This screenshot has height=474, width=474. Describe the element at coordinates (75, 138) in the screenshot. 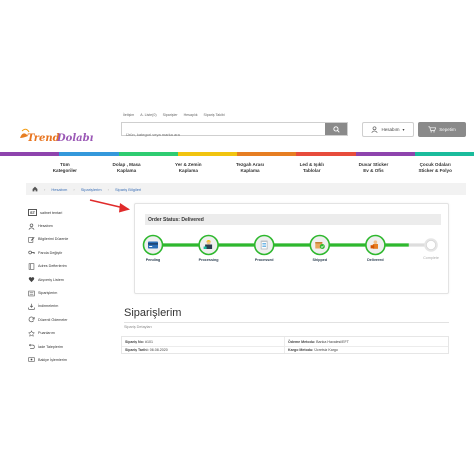

I see `svg-text: Dolabı` at that location.